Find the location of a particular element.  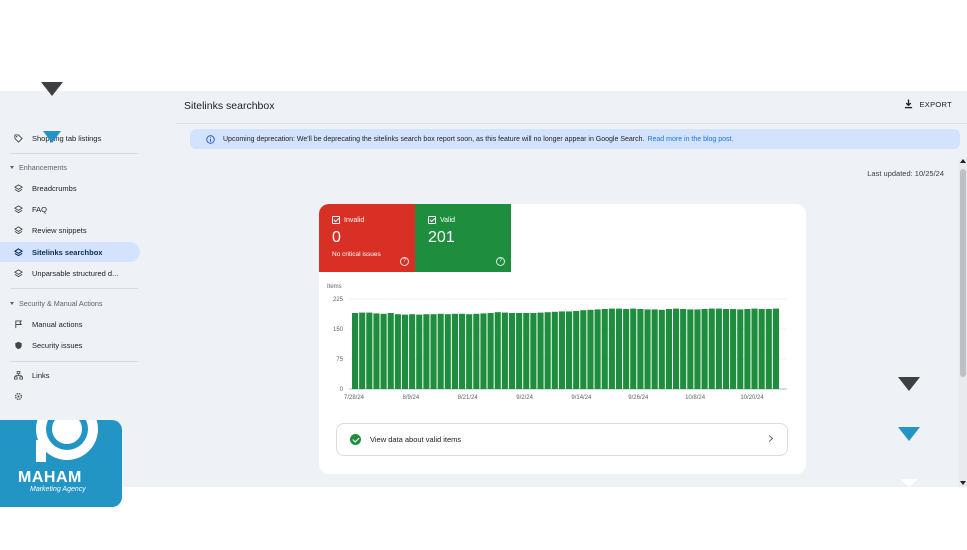

brand-logo: MAHAM Marketing Agency is located at coordinates (61, 463).